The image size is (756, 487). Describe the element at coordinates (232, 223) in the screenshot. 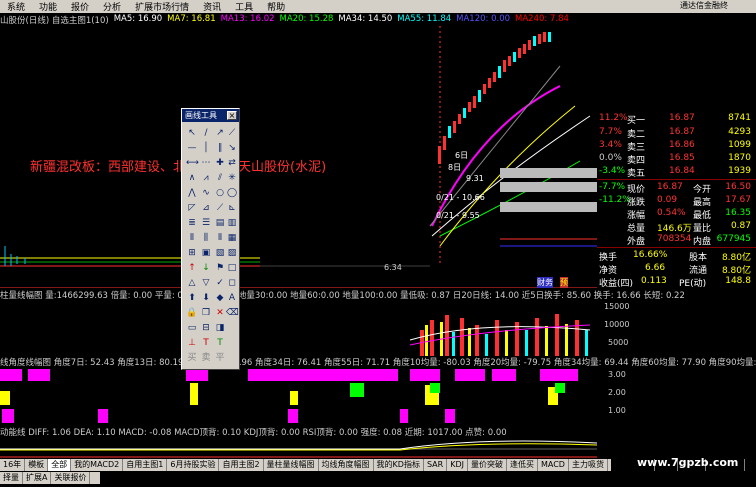

I see `period-line-icon: ▥` at that location.